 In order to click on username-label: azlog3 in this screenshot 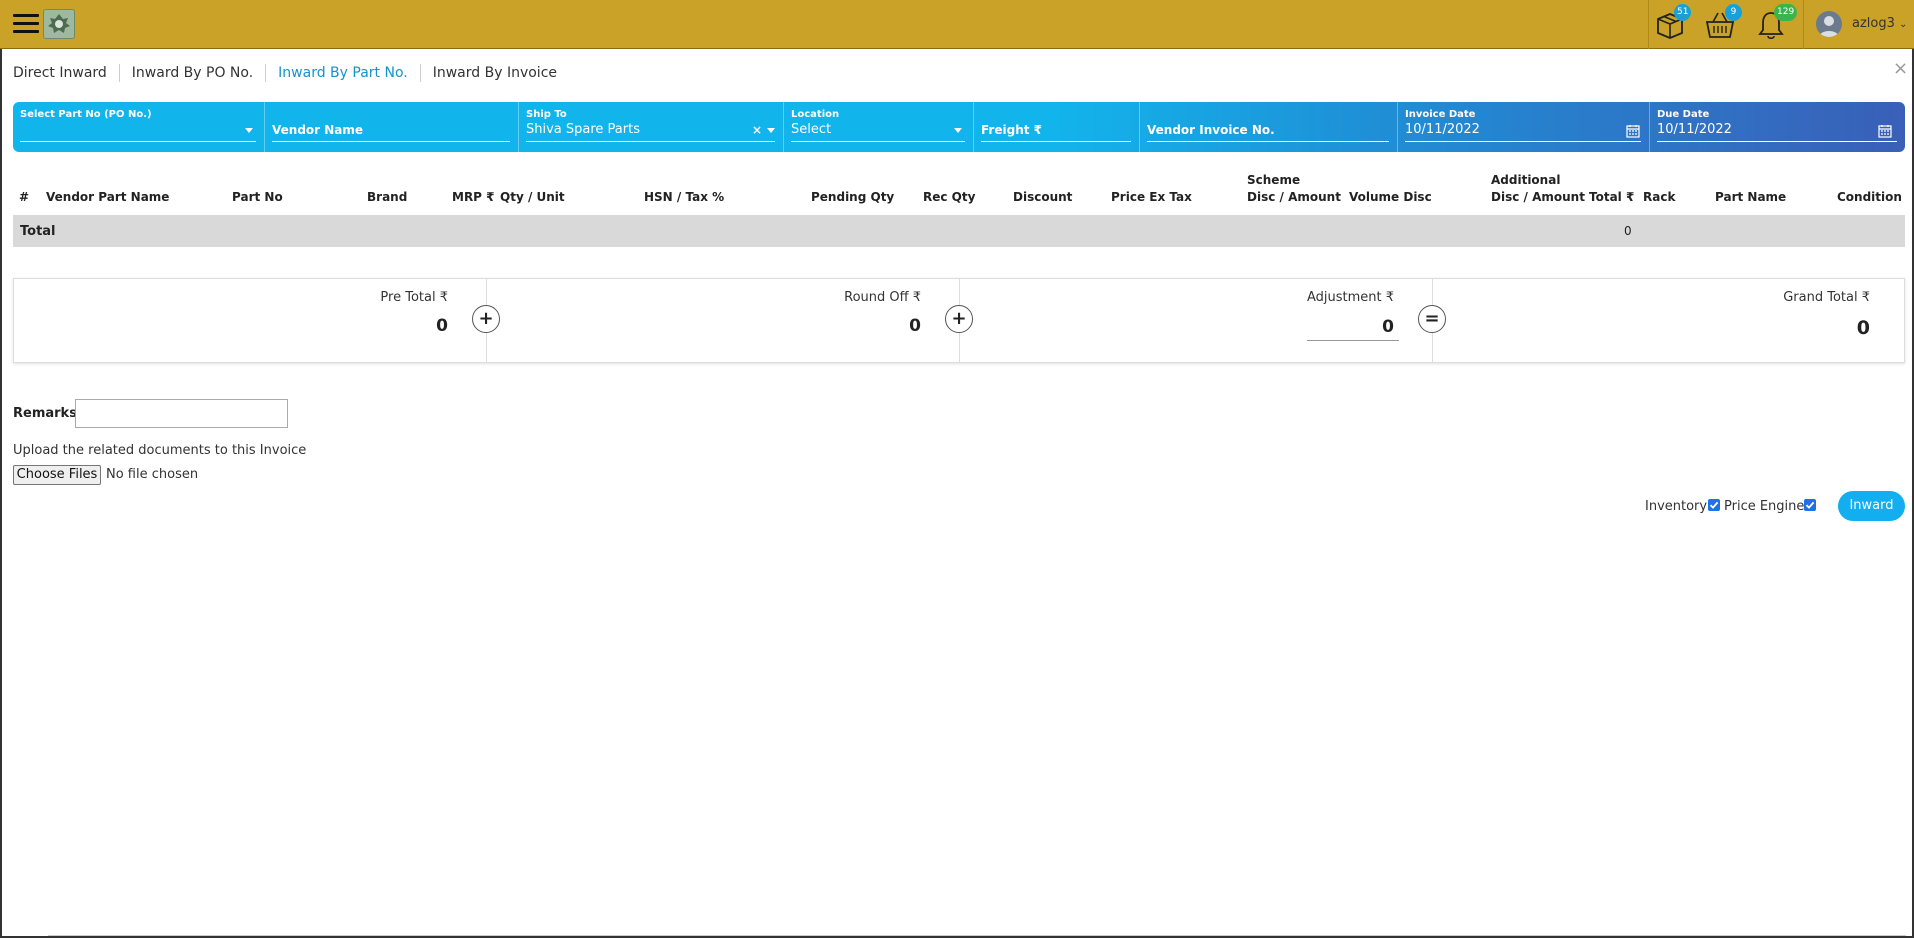, I will do `click(1873, 23)`.